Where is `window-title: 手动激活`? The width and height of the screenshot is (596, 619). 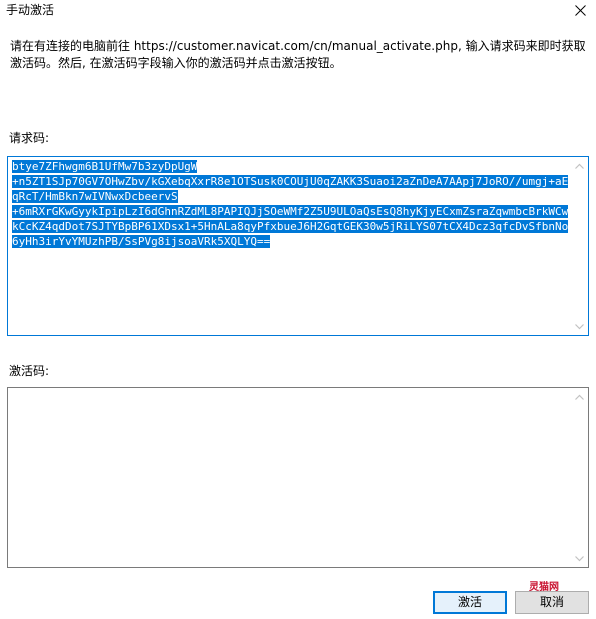
window-title: 手动激活 is located at coordinates (30, 10).